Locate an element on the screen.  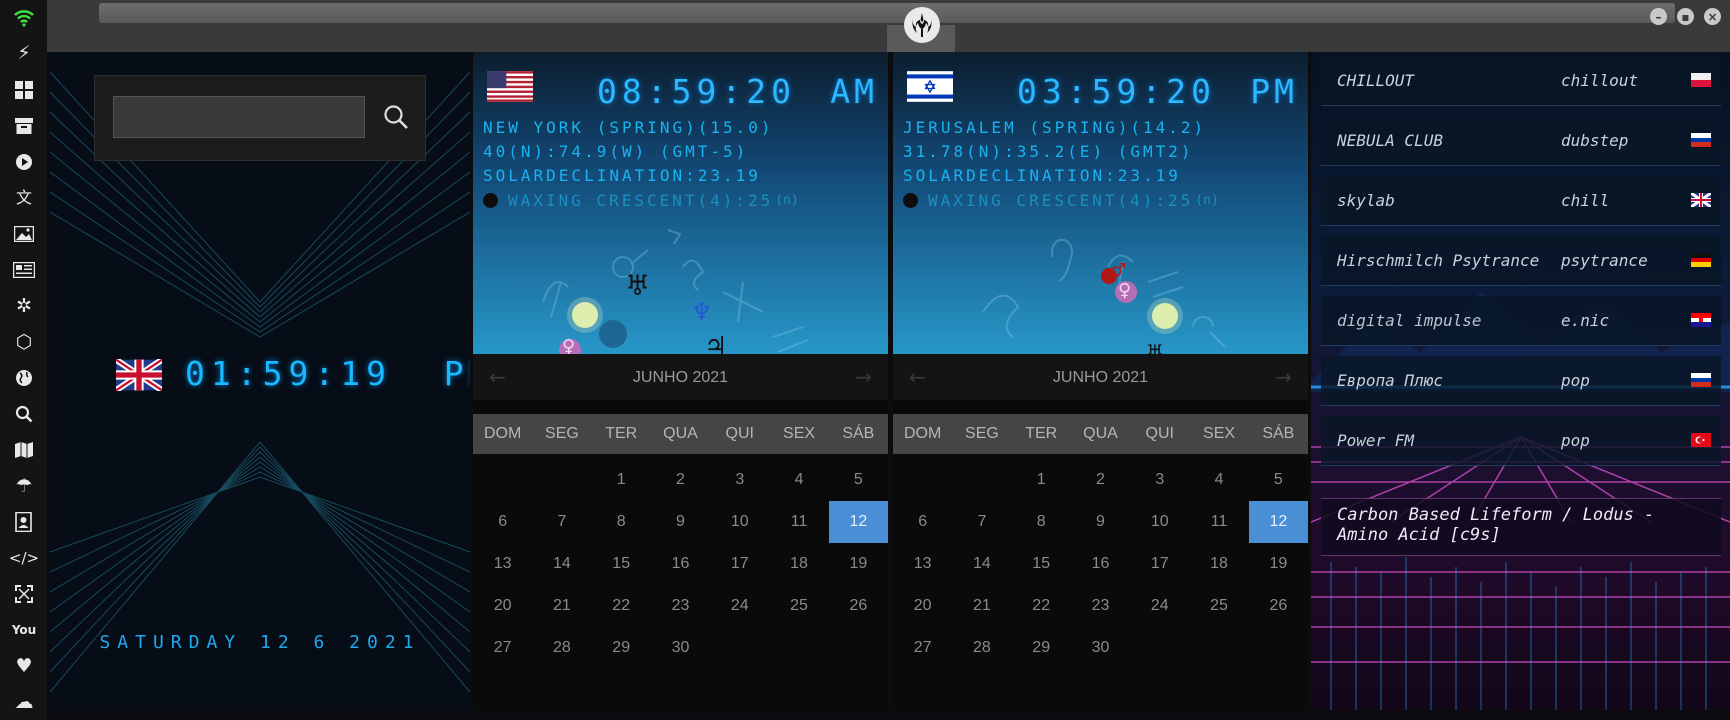
heart-icon: ♥ is located at coordinates (24, 666).